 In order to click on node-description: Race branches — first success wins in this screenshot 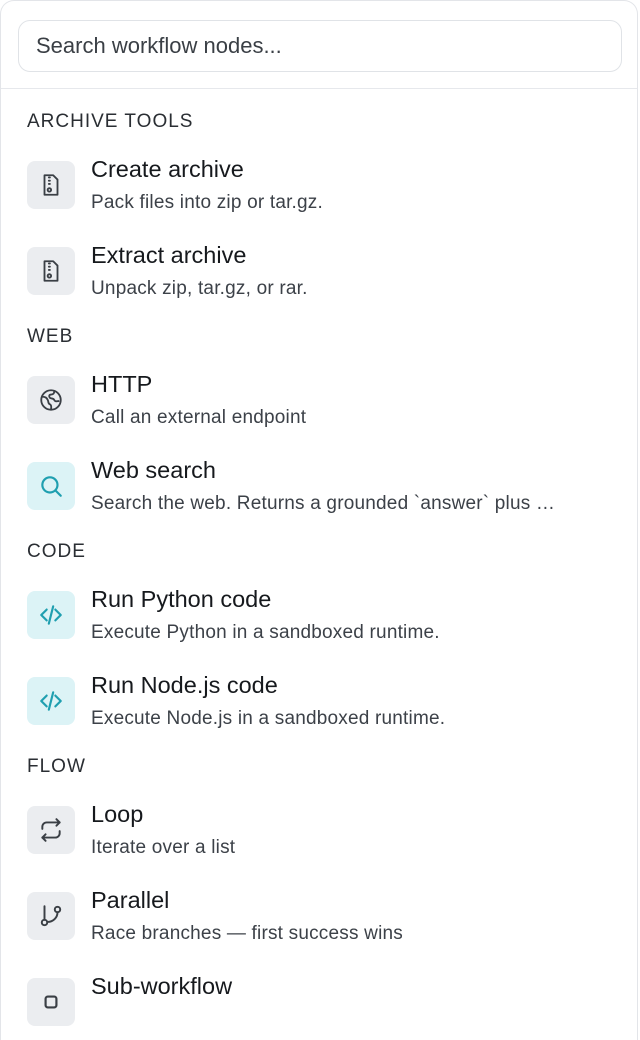, I will do `click(247, 933)`.